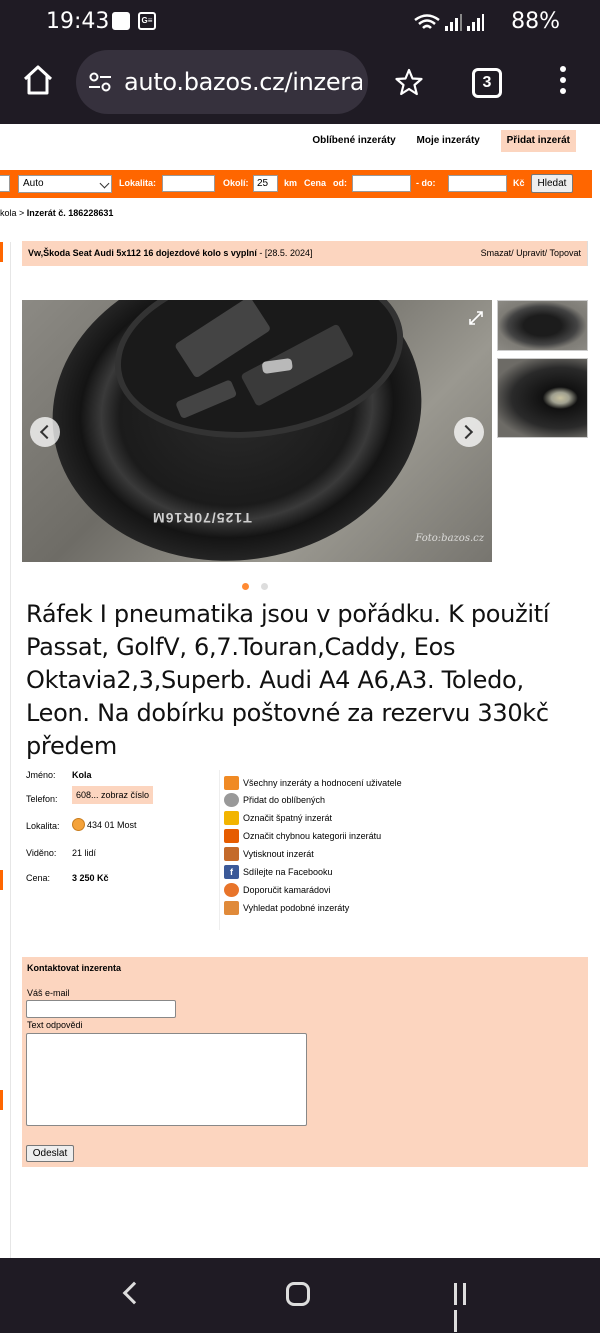 Image resolution: width=600 pixels, height=1333 pixels. Describe the element at coordinates (381, 183) in the screenshot. I see `price-from-input` at that location.